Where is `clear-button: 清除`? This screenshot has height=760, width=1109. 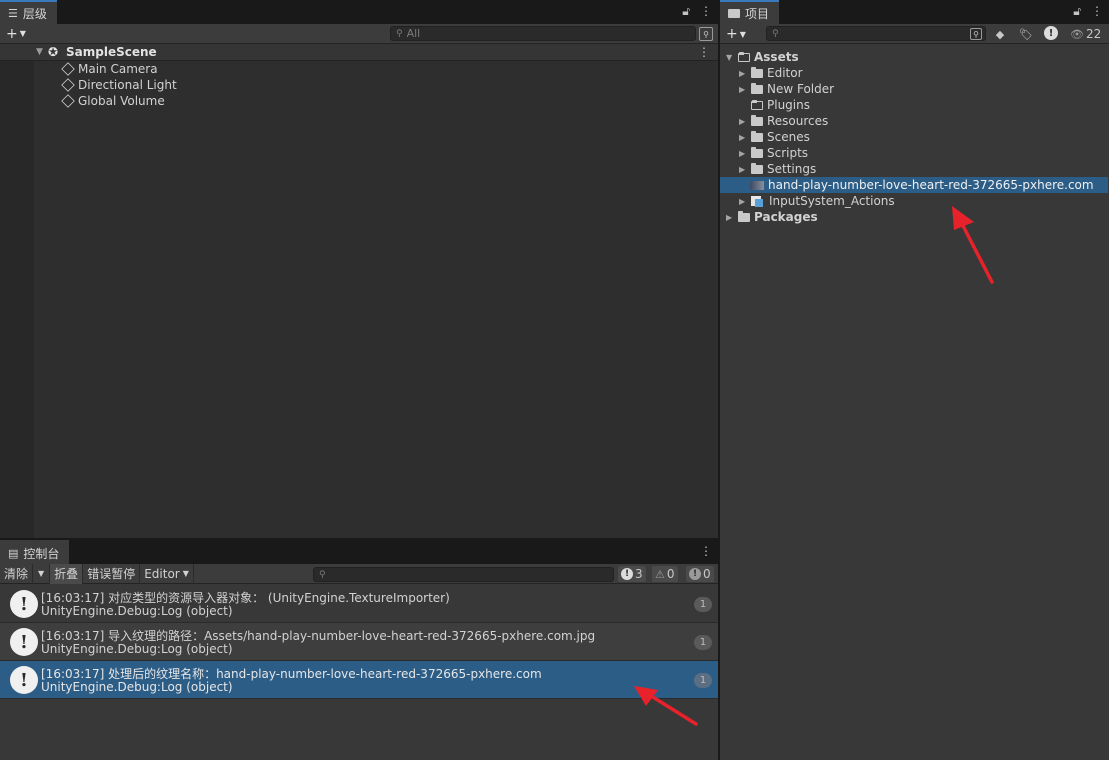 clear-button: 清除 is located at coordinates (17, 573).